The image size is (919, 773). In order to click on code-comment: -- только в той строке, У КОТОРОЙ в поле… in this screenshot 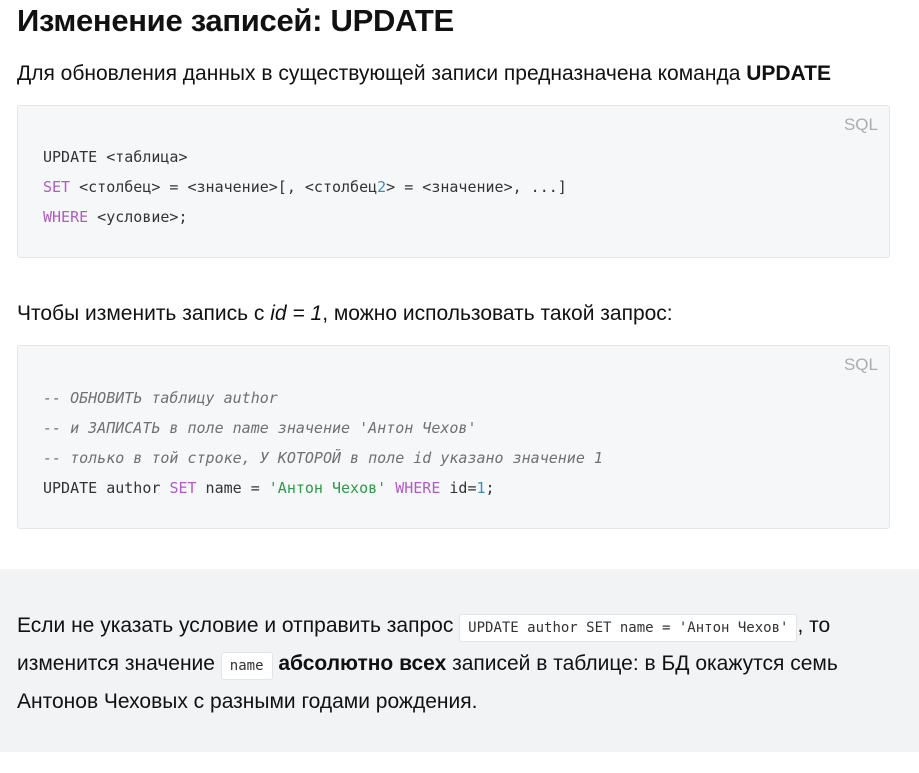, I will do `click(323, 458)`.